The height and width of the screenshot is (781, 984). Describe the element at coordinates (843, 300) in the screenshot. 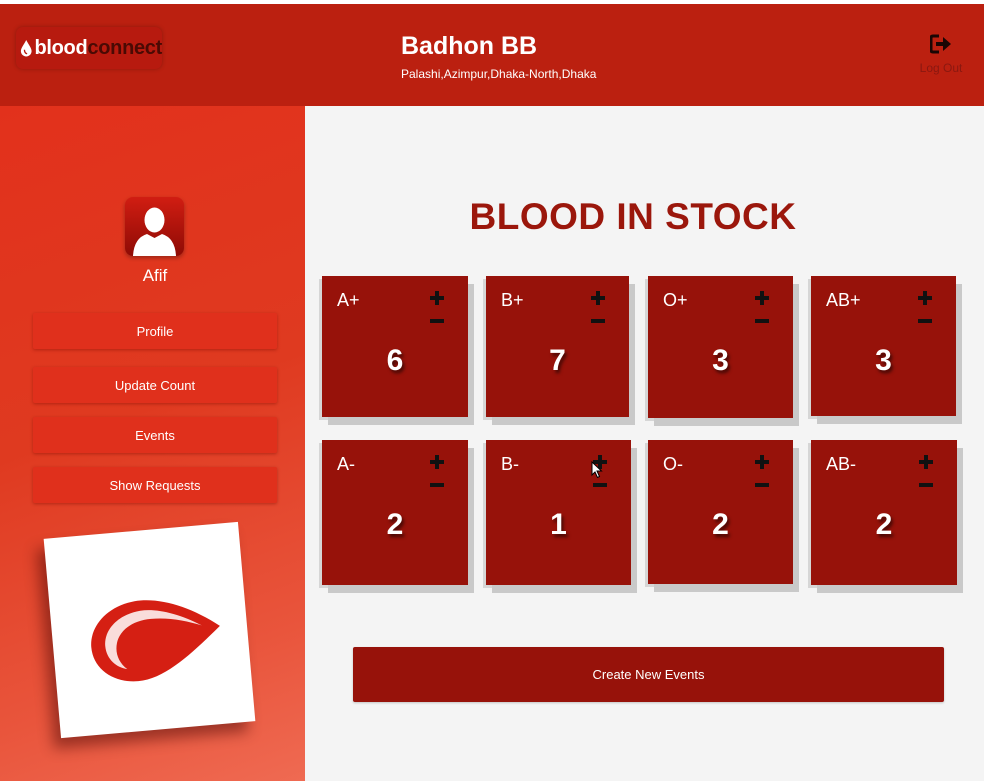

I see `blood-type-label: AB+` at that location.